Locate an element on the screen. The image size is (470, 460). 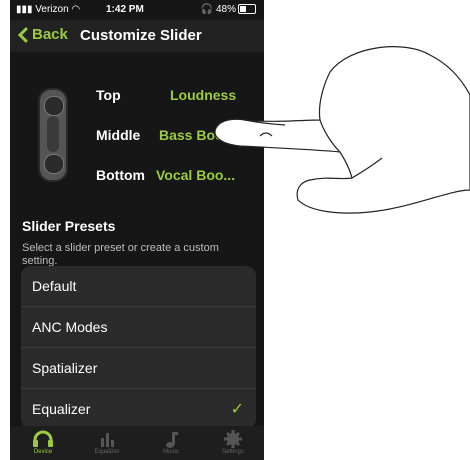
tab-equalizer: Equalizer is located at coordinates (107, 442).